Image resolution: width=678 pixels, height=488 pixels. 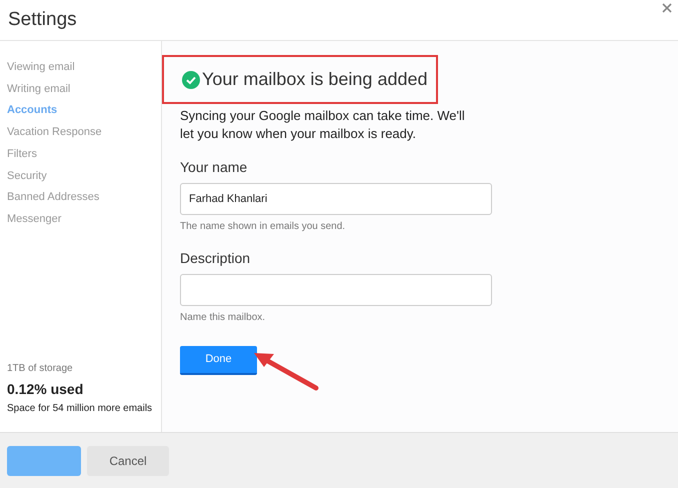 I want to click on sidebar-item: Filters, so click(x=84, y=155).